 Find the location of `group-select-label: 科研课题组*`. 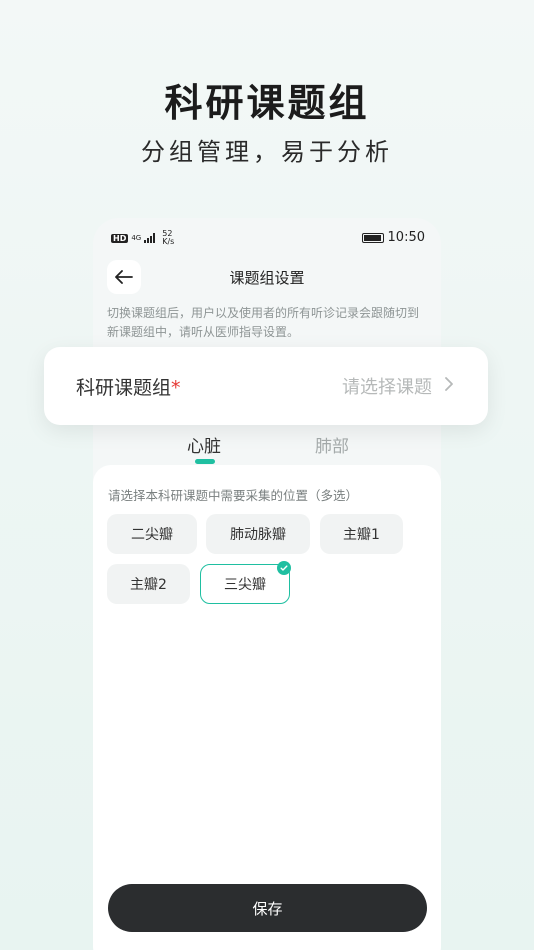

group-select-label: 科研课题组* is located at coordinates (128, 388).